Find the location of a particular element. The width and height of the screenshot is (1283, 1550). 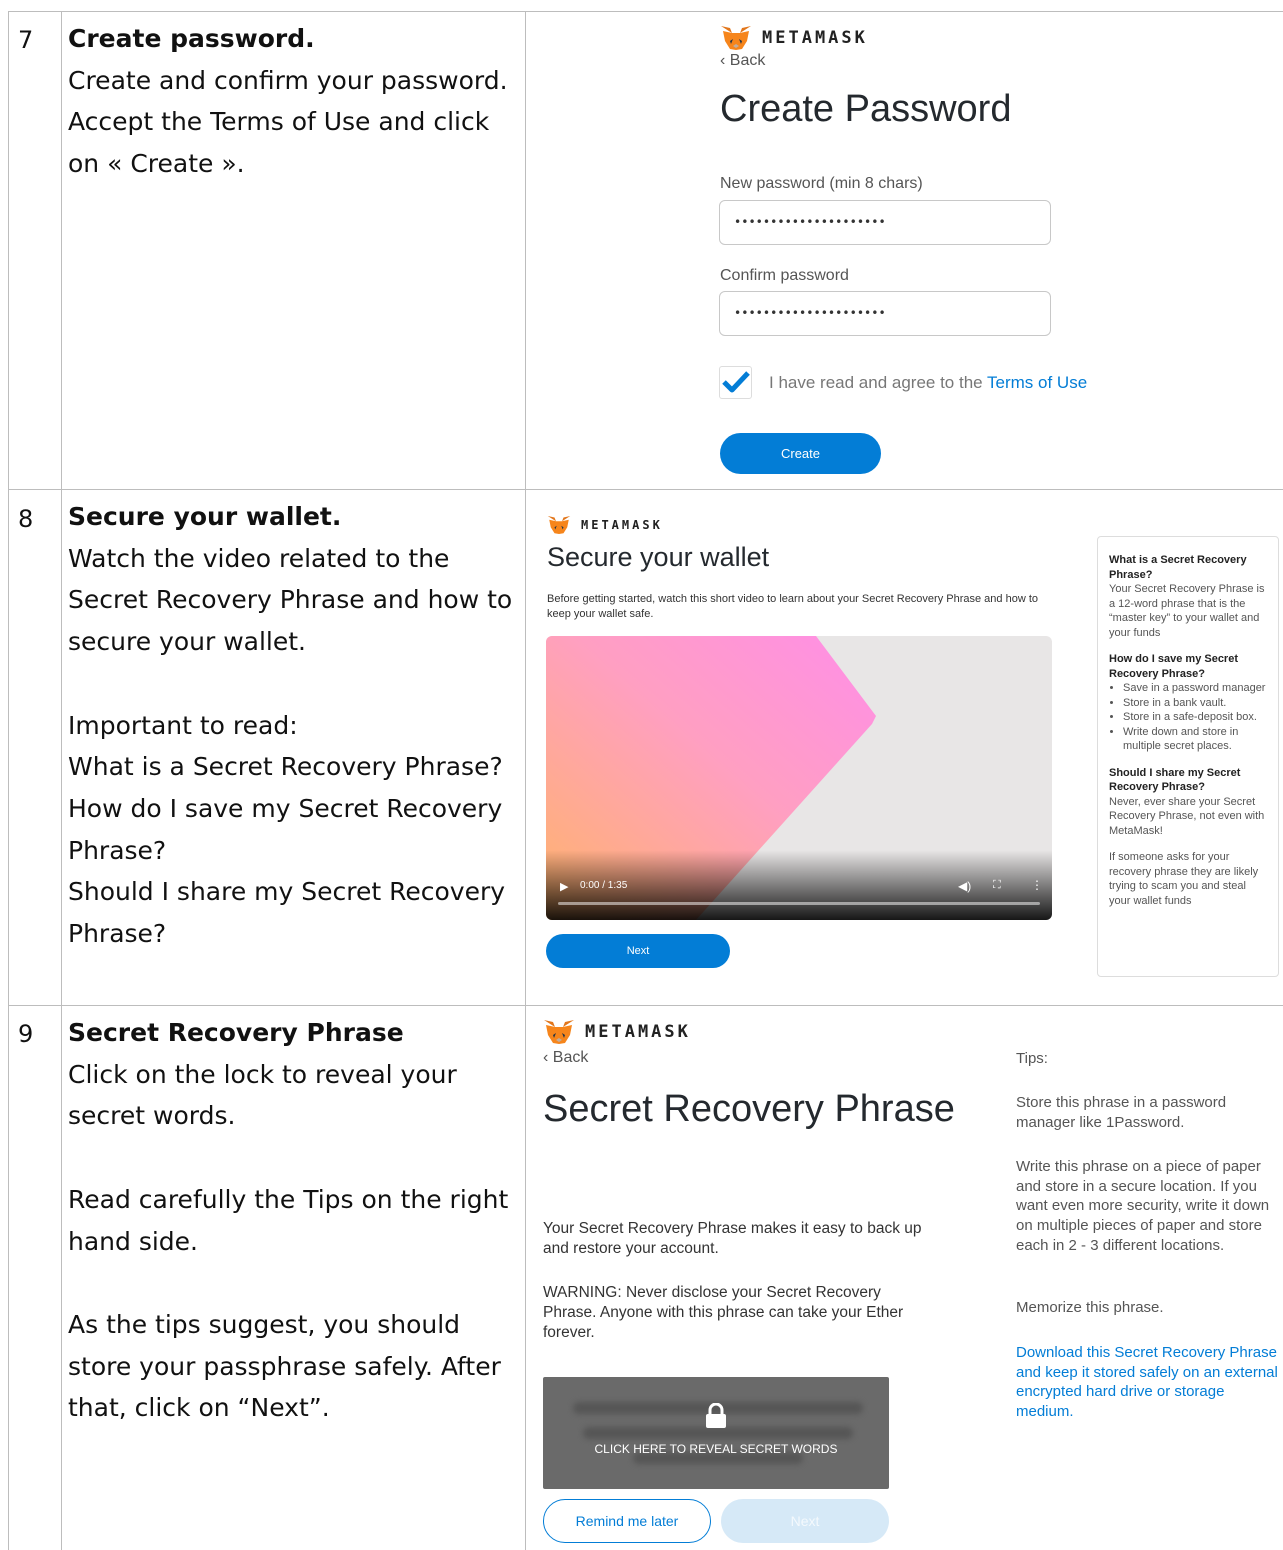

fullscreen-icon: ⛶ is located at coordinates (997, 885).